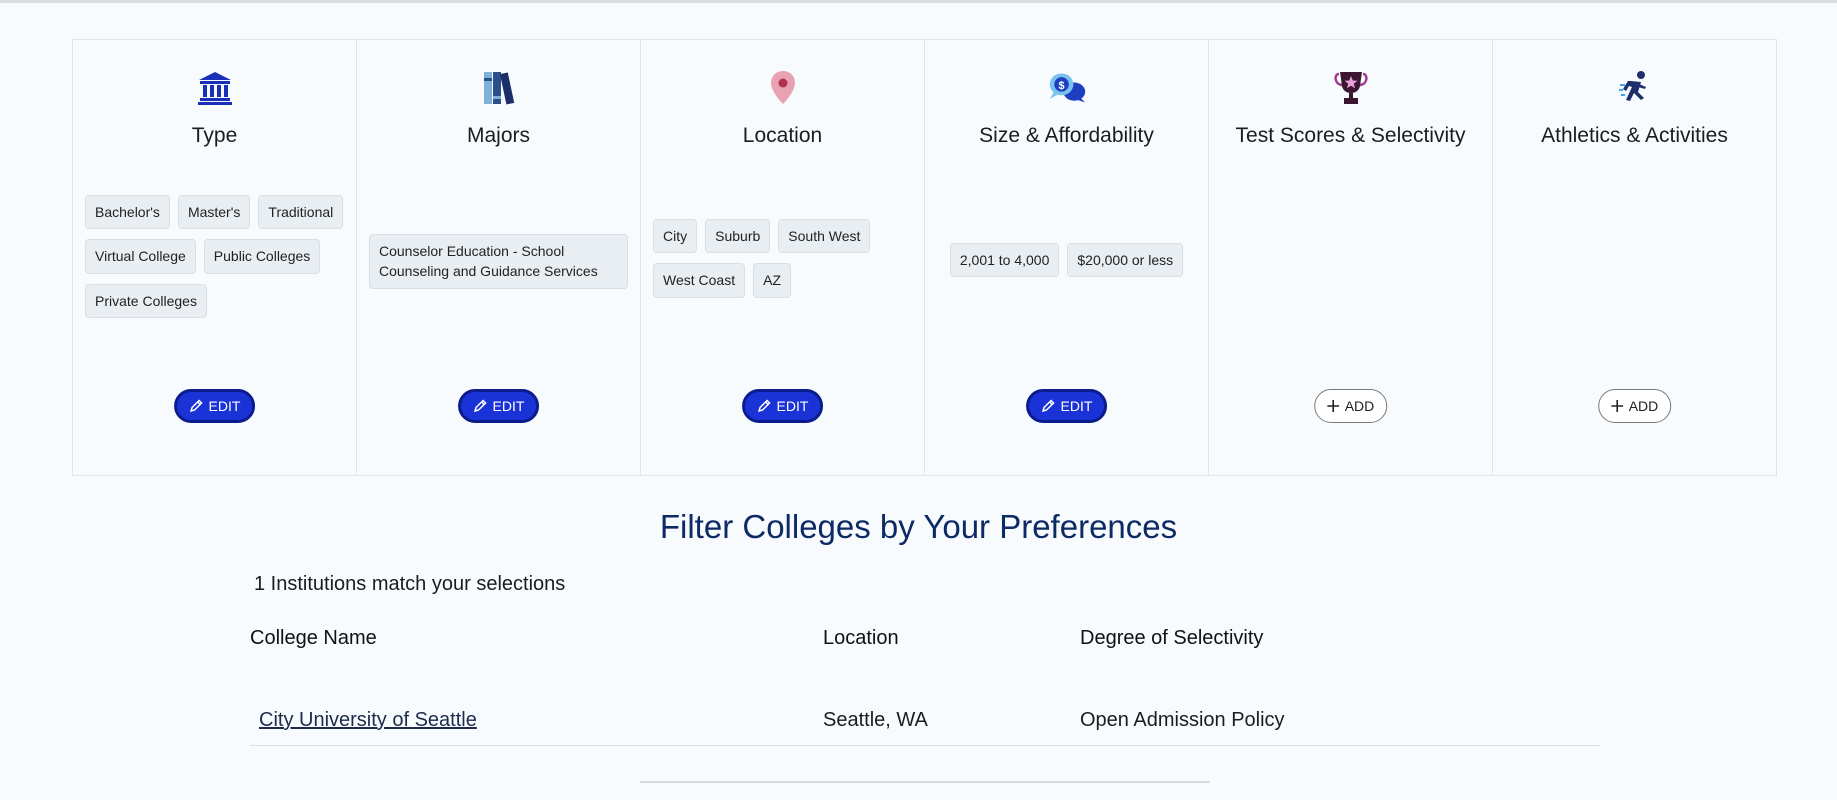  What do you see at coordinates (951, 638) in the screenshot?
I see `column-header-location: Location` at bounding box center [951, 638].